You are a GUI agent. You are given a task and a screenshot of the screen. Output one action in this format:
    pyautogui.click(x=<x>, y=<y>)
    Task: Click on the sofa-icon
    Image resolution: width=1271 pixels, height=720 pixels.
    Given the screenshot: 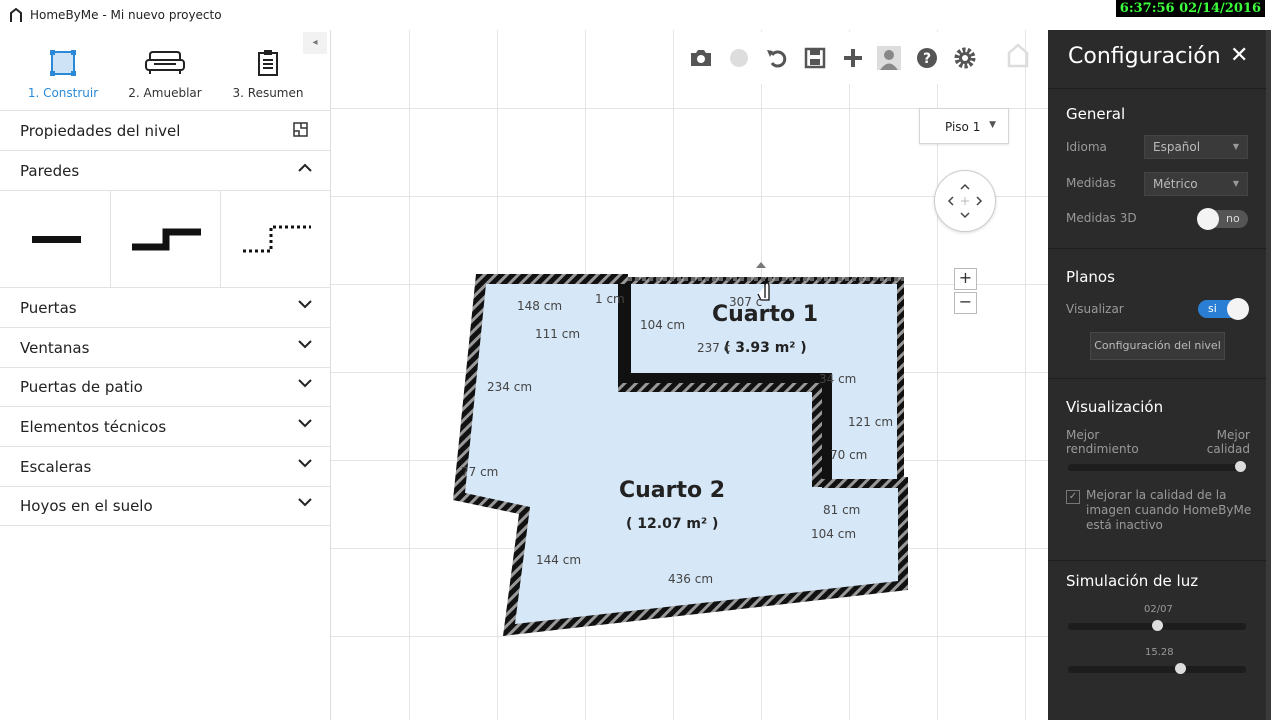 What is the action you would take?
    pyautogui.click(x=165, y=62)
    